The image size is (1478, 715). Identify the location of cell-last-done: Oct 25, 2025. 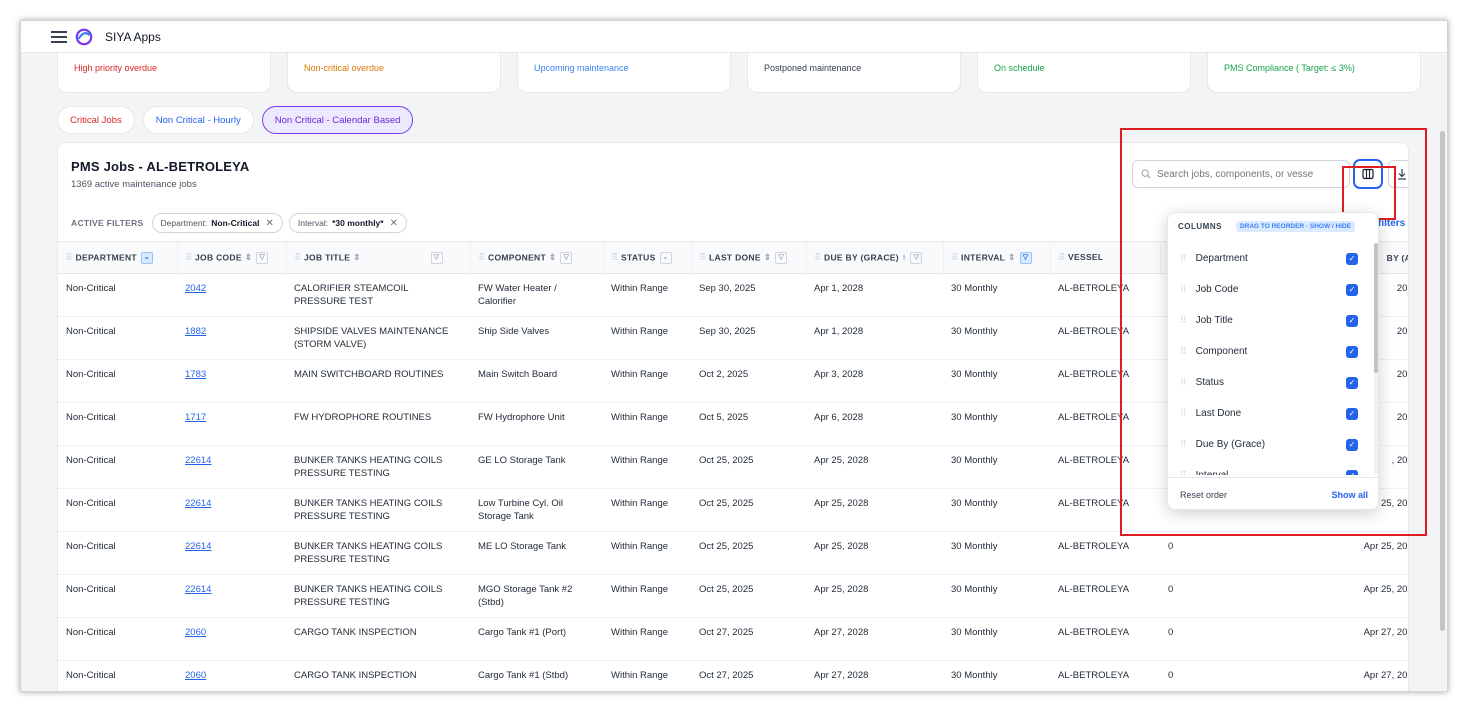
(748, 553).